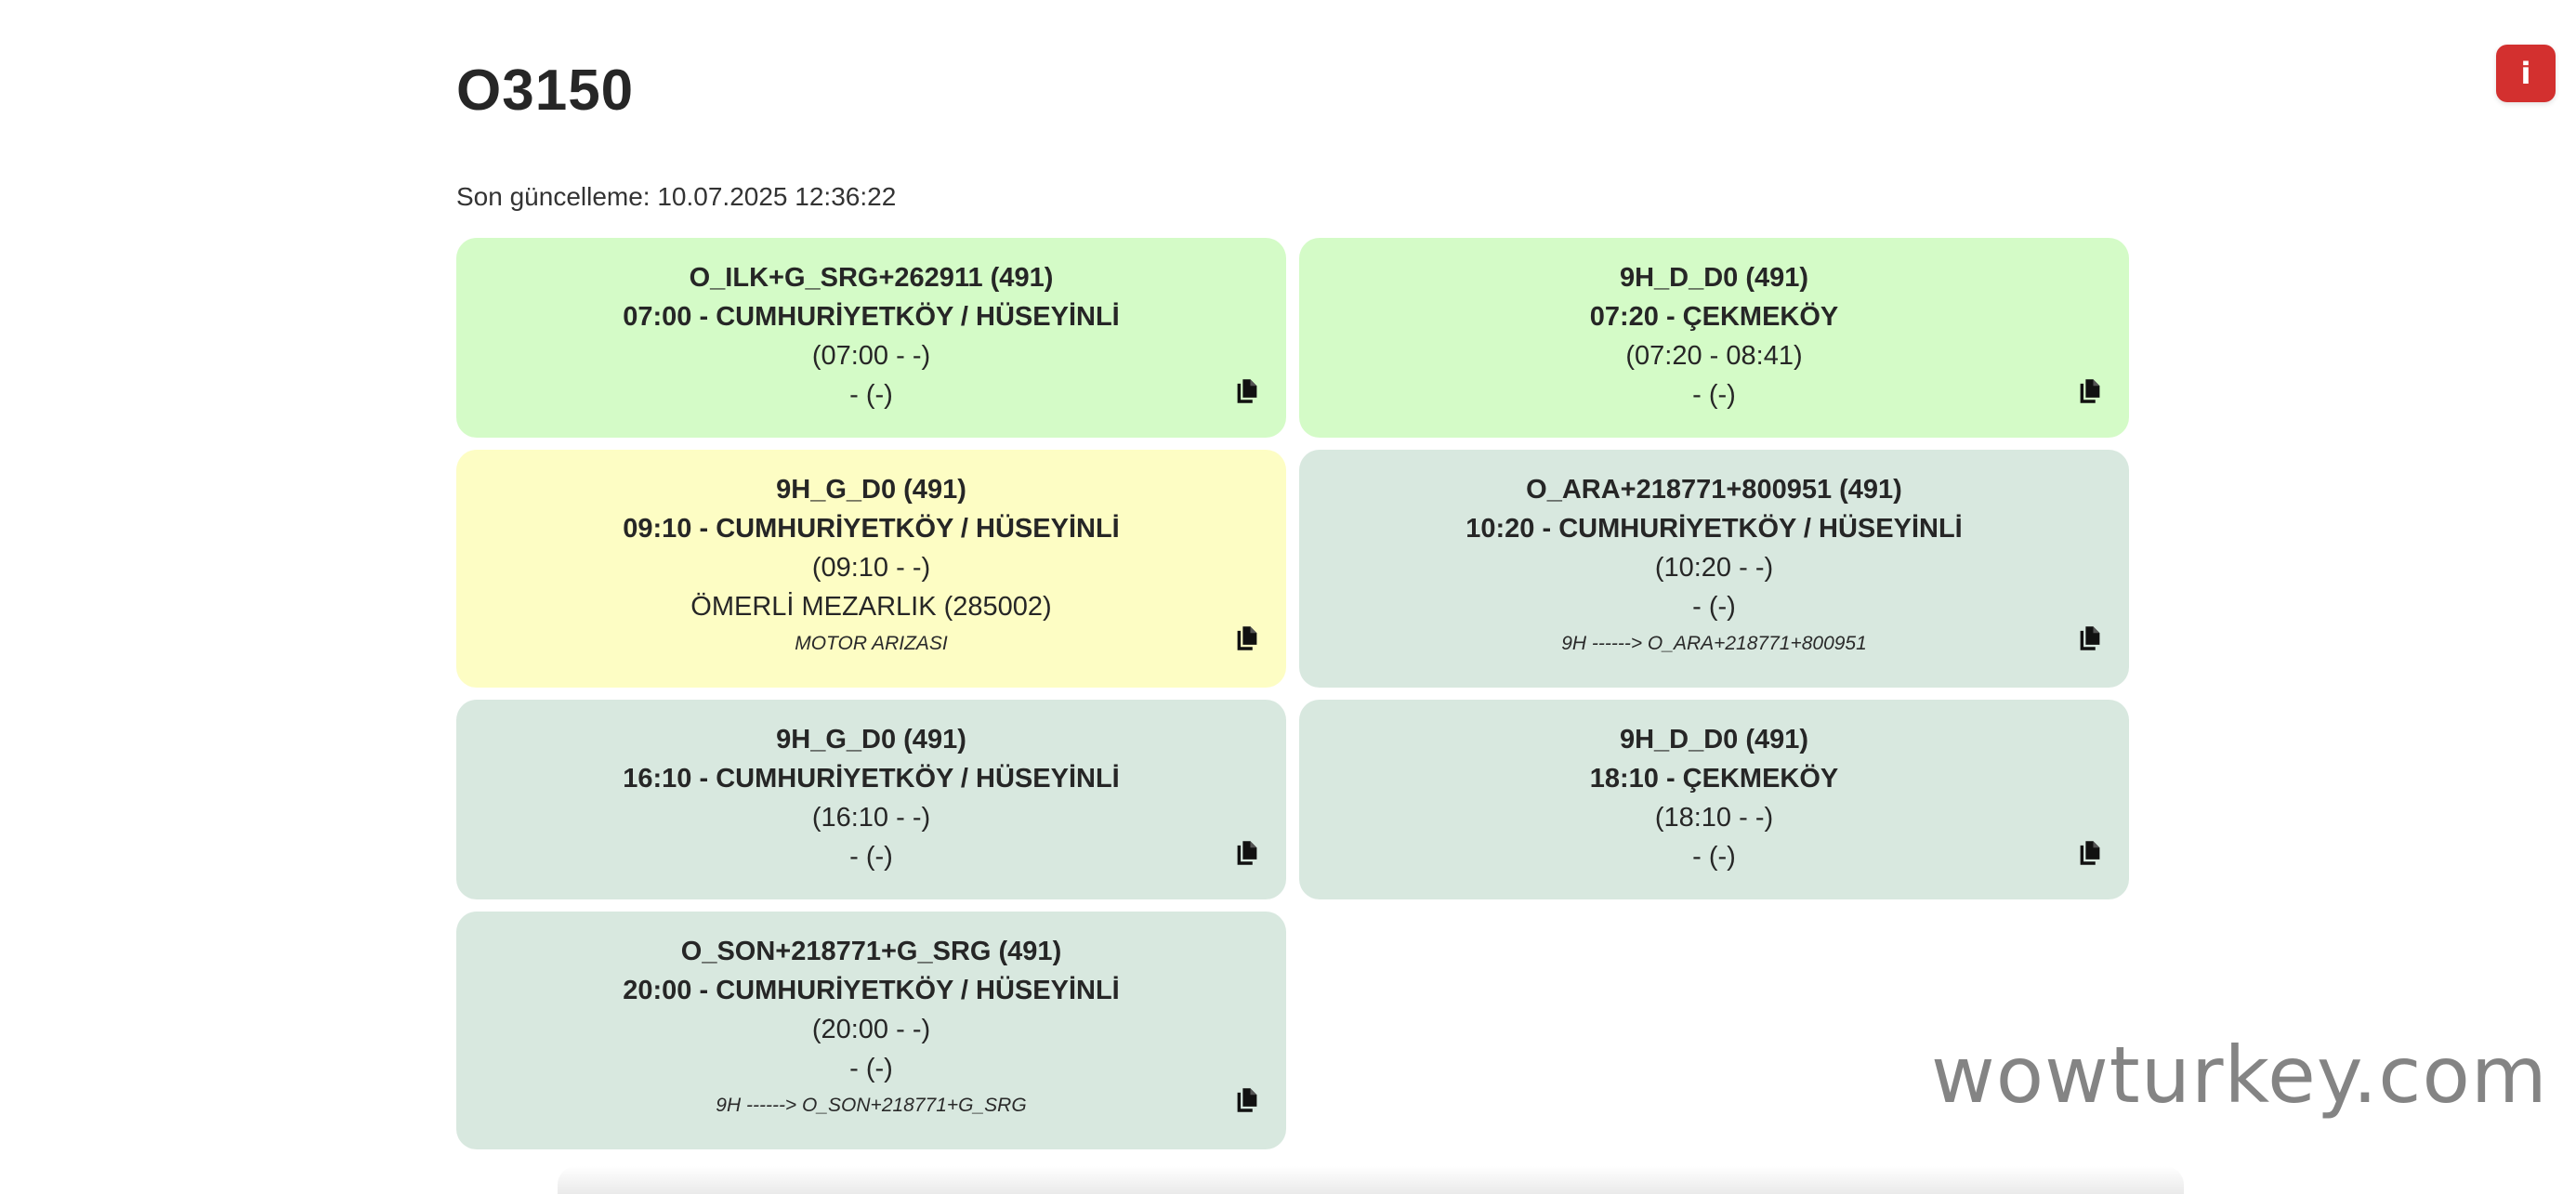 The image size is (2576, 1194). Describe the element at coordinates (676, 196) in the screenshot. I see `last-update-text: Son güncelleme: 10.07.2025 12:36:22` at that location.